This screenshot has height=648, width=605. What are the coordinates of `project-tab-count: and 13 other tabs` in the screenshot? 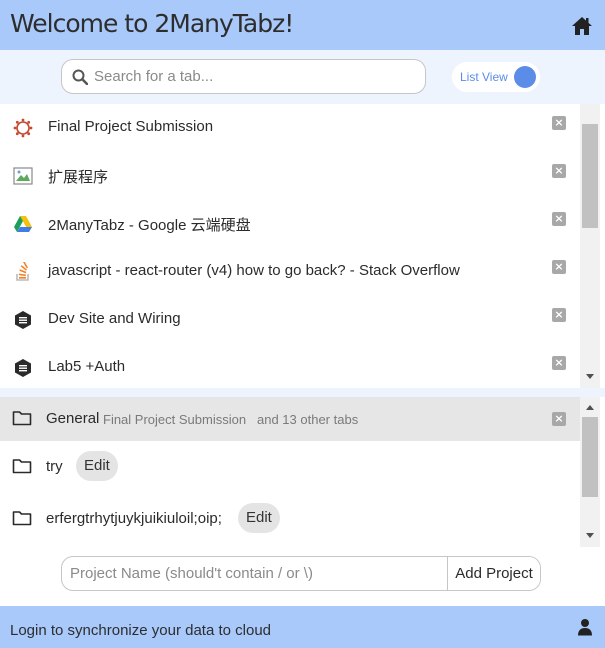 It's located at (308, 419).